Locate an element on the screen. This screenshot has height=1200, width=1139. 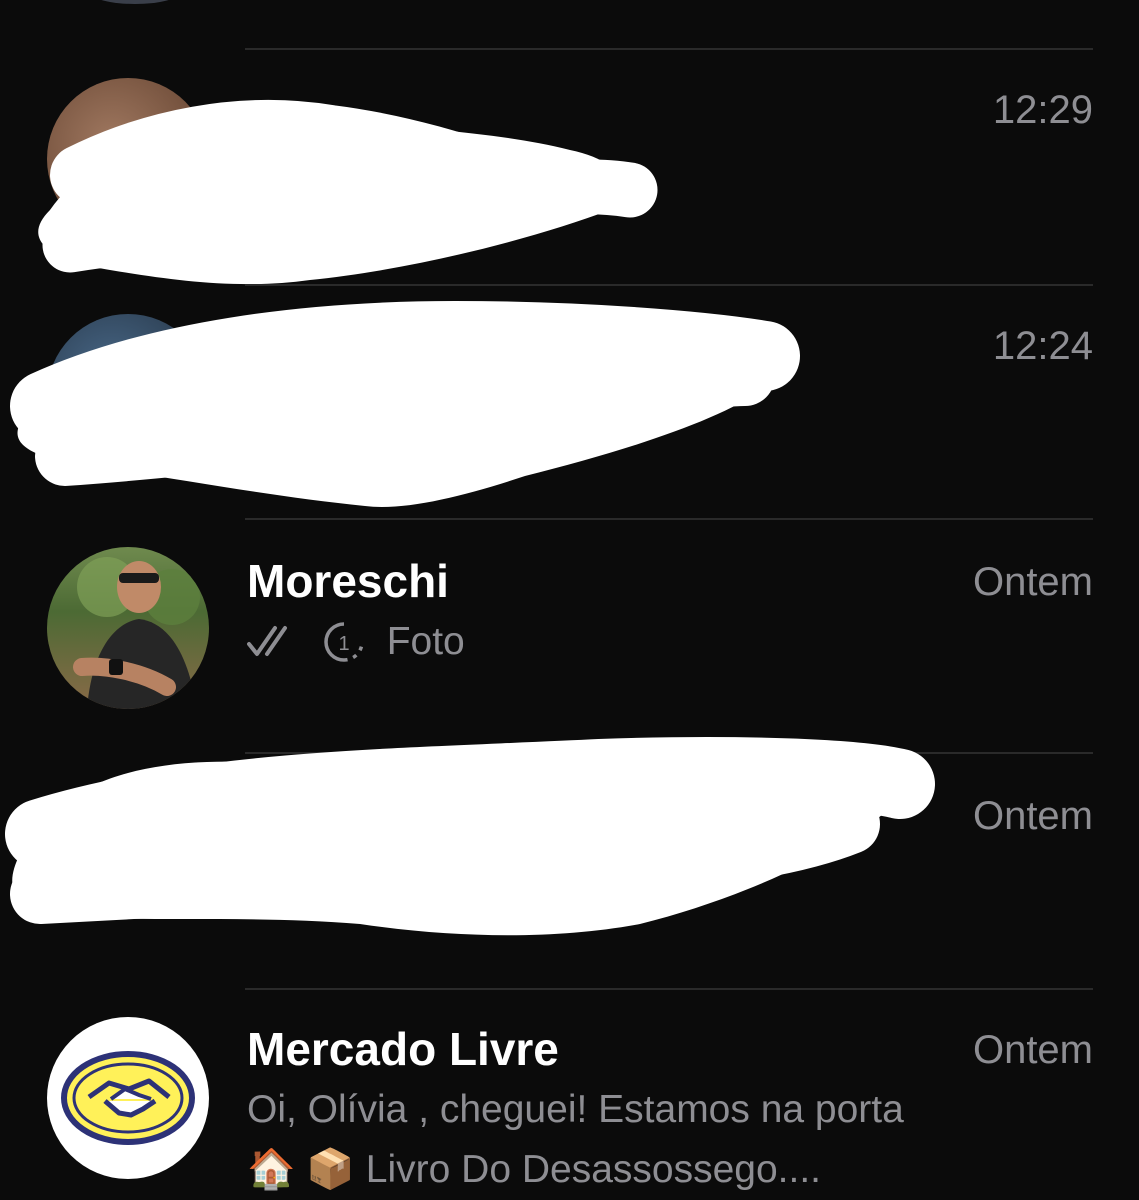
person-photo-icon is located at coordinates (136, 633).